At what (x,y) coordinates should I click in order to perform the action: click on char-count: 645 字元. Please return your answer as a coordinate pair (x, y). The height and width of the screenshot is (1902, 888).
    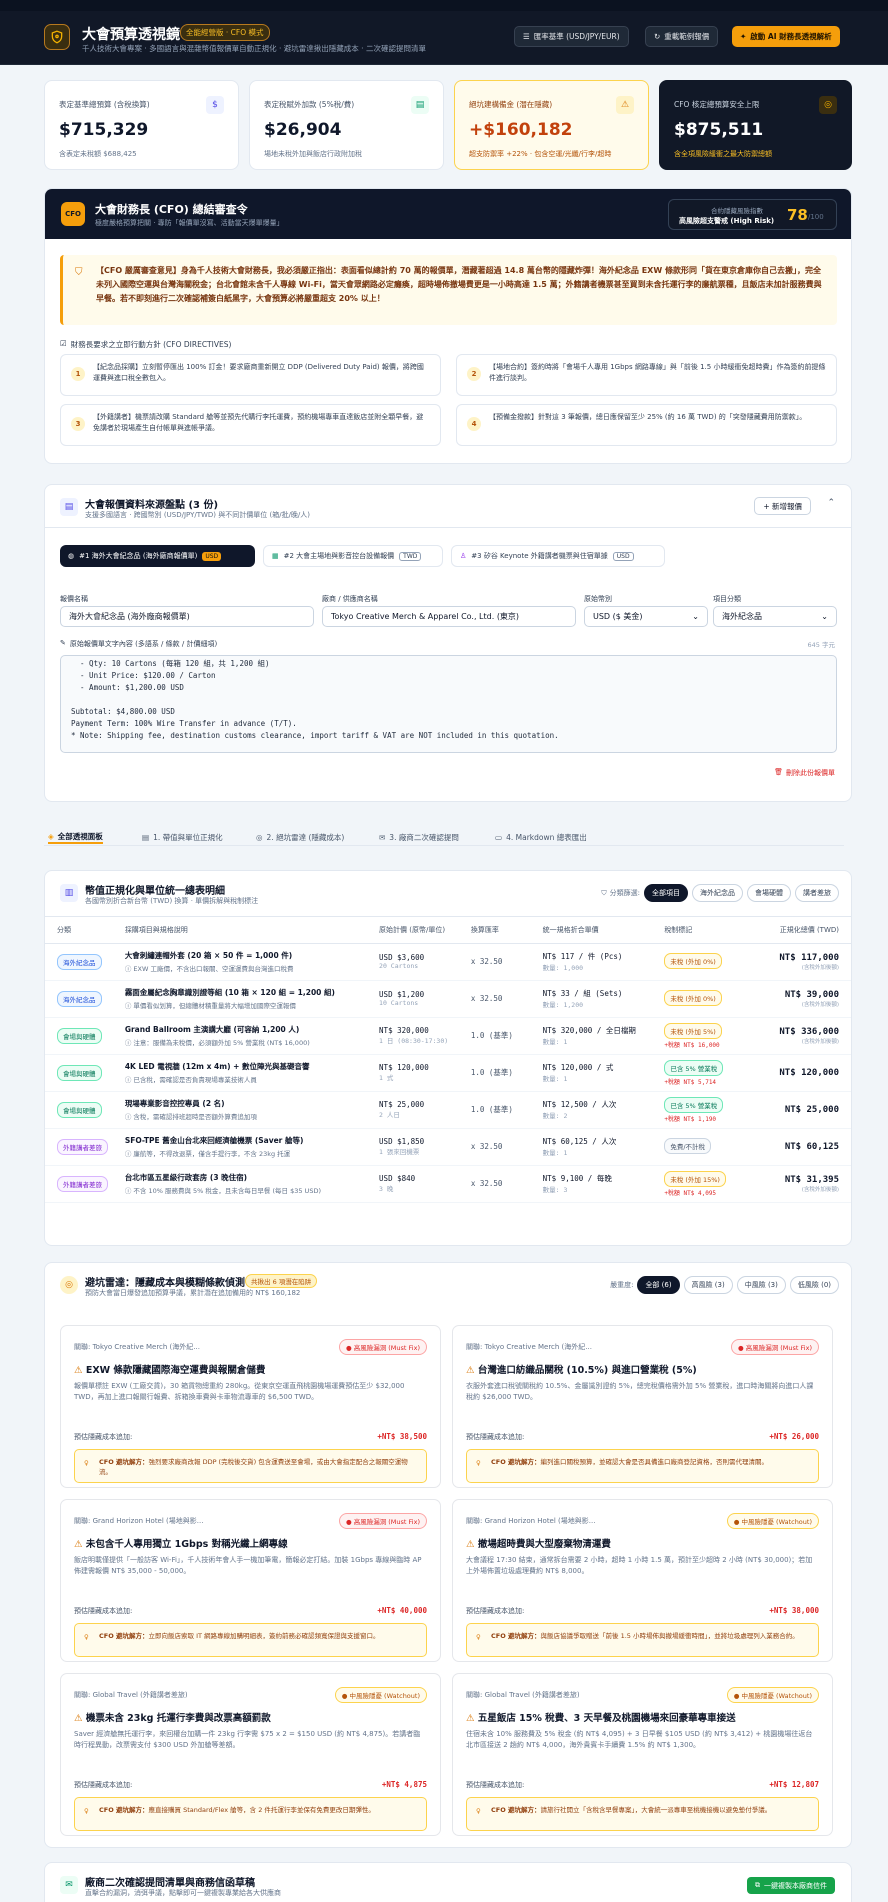
    Looking at the image, I should click on (821, 645).